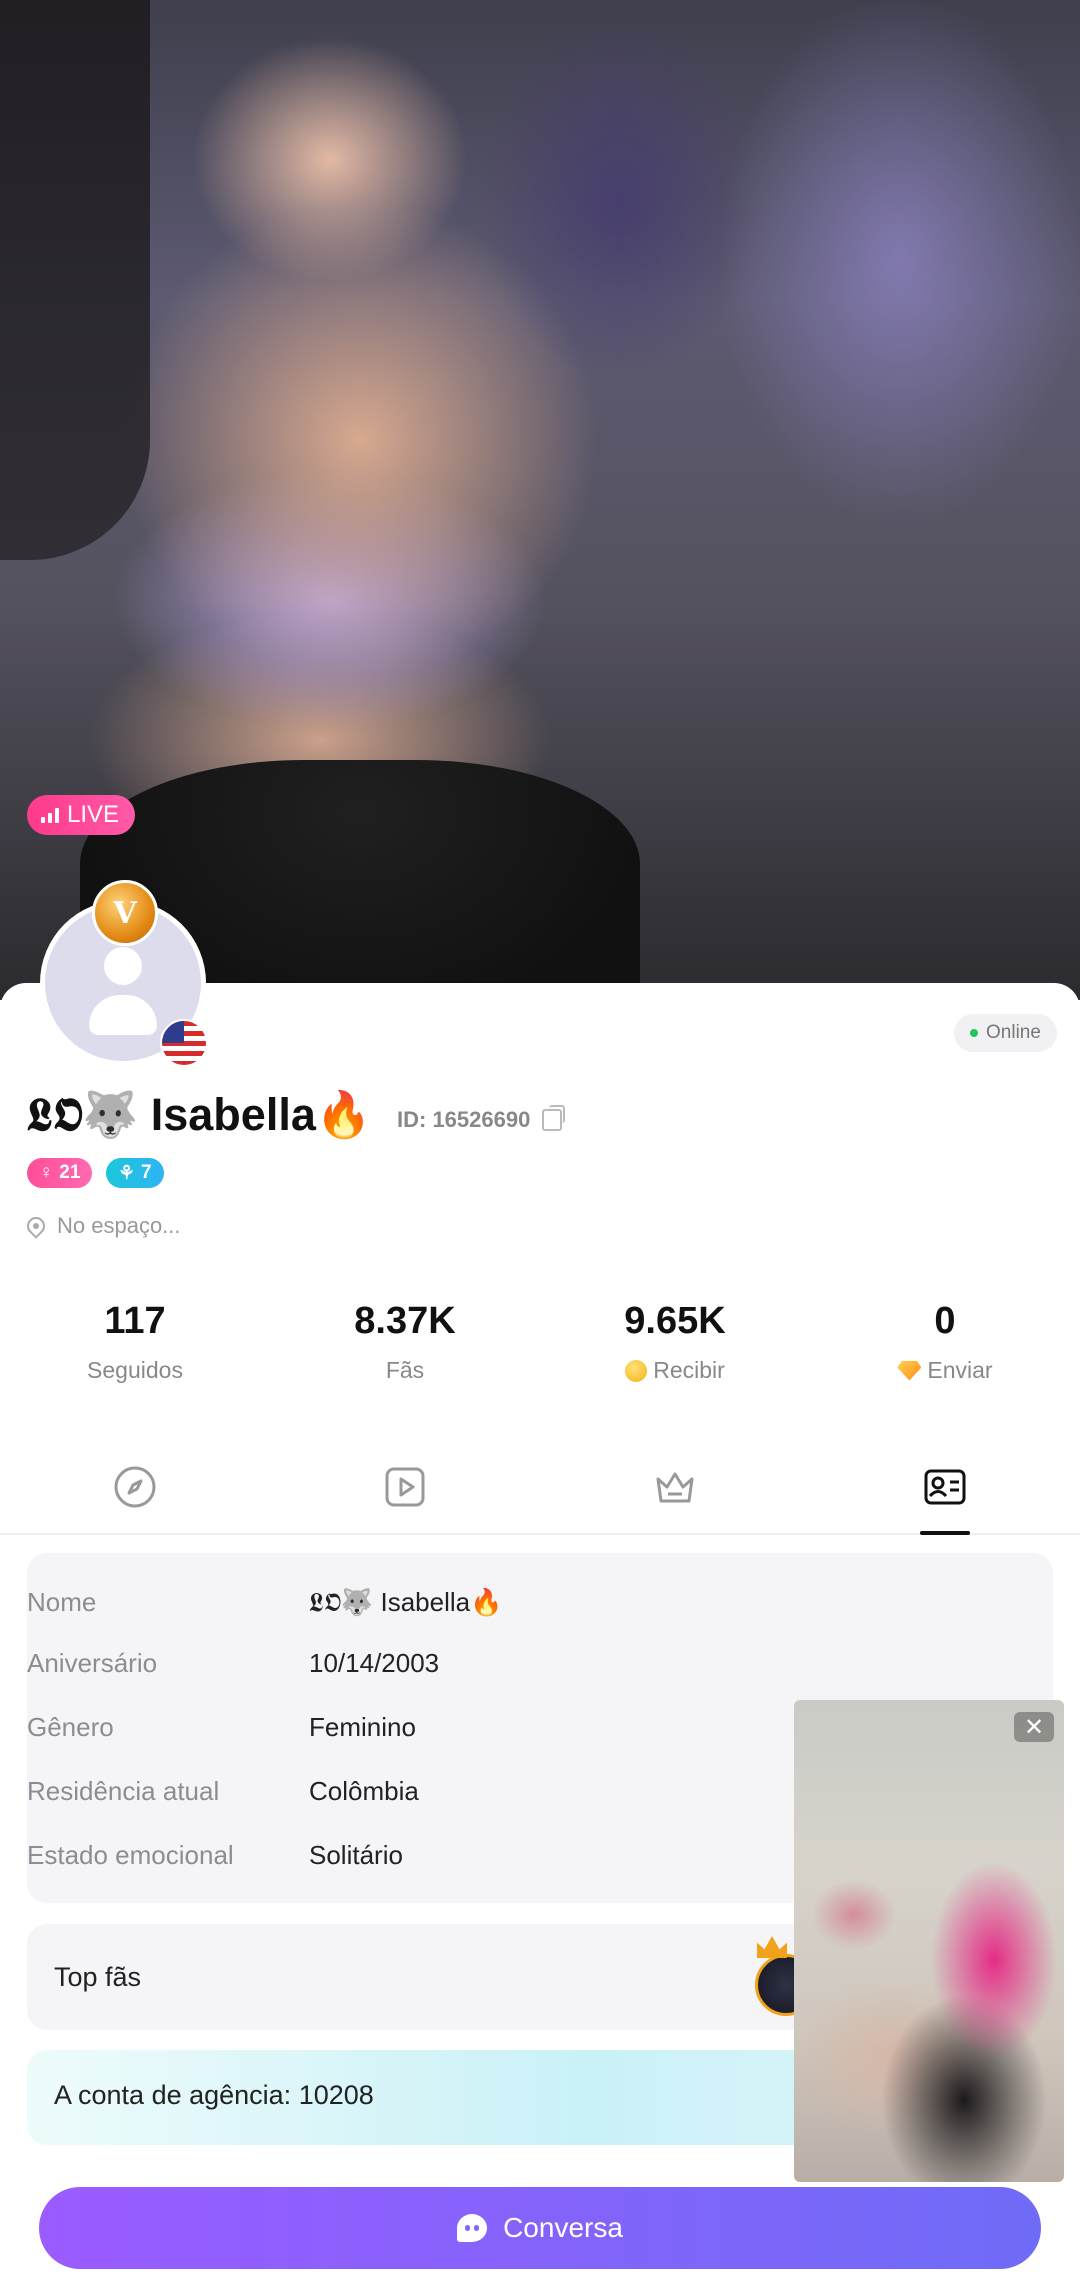  What do you see at coordinates (184, 1043) in the screenshot?
I see `us-flag-icon` at bounding box center [184, 1043].